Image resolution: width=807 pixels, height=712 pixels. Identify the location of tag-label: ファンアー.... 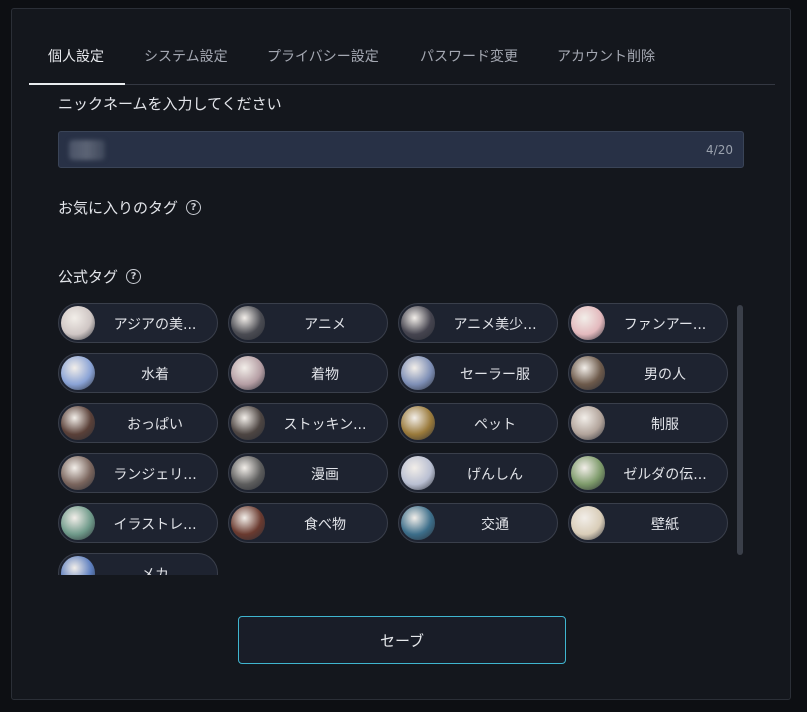
(665, 325).